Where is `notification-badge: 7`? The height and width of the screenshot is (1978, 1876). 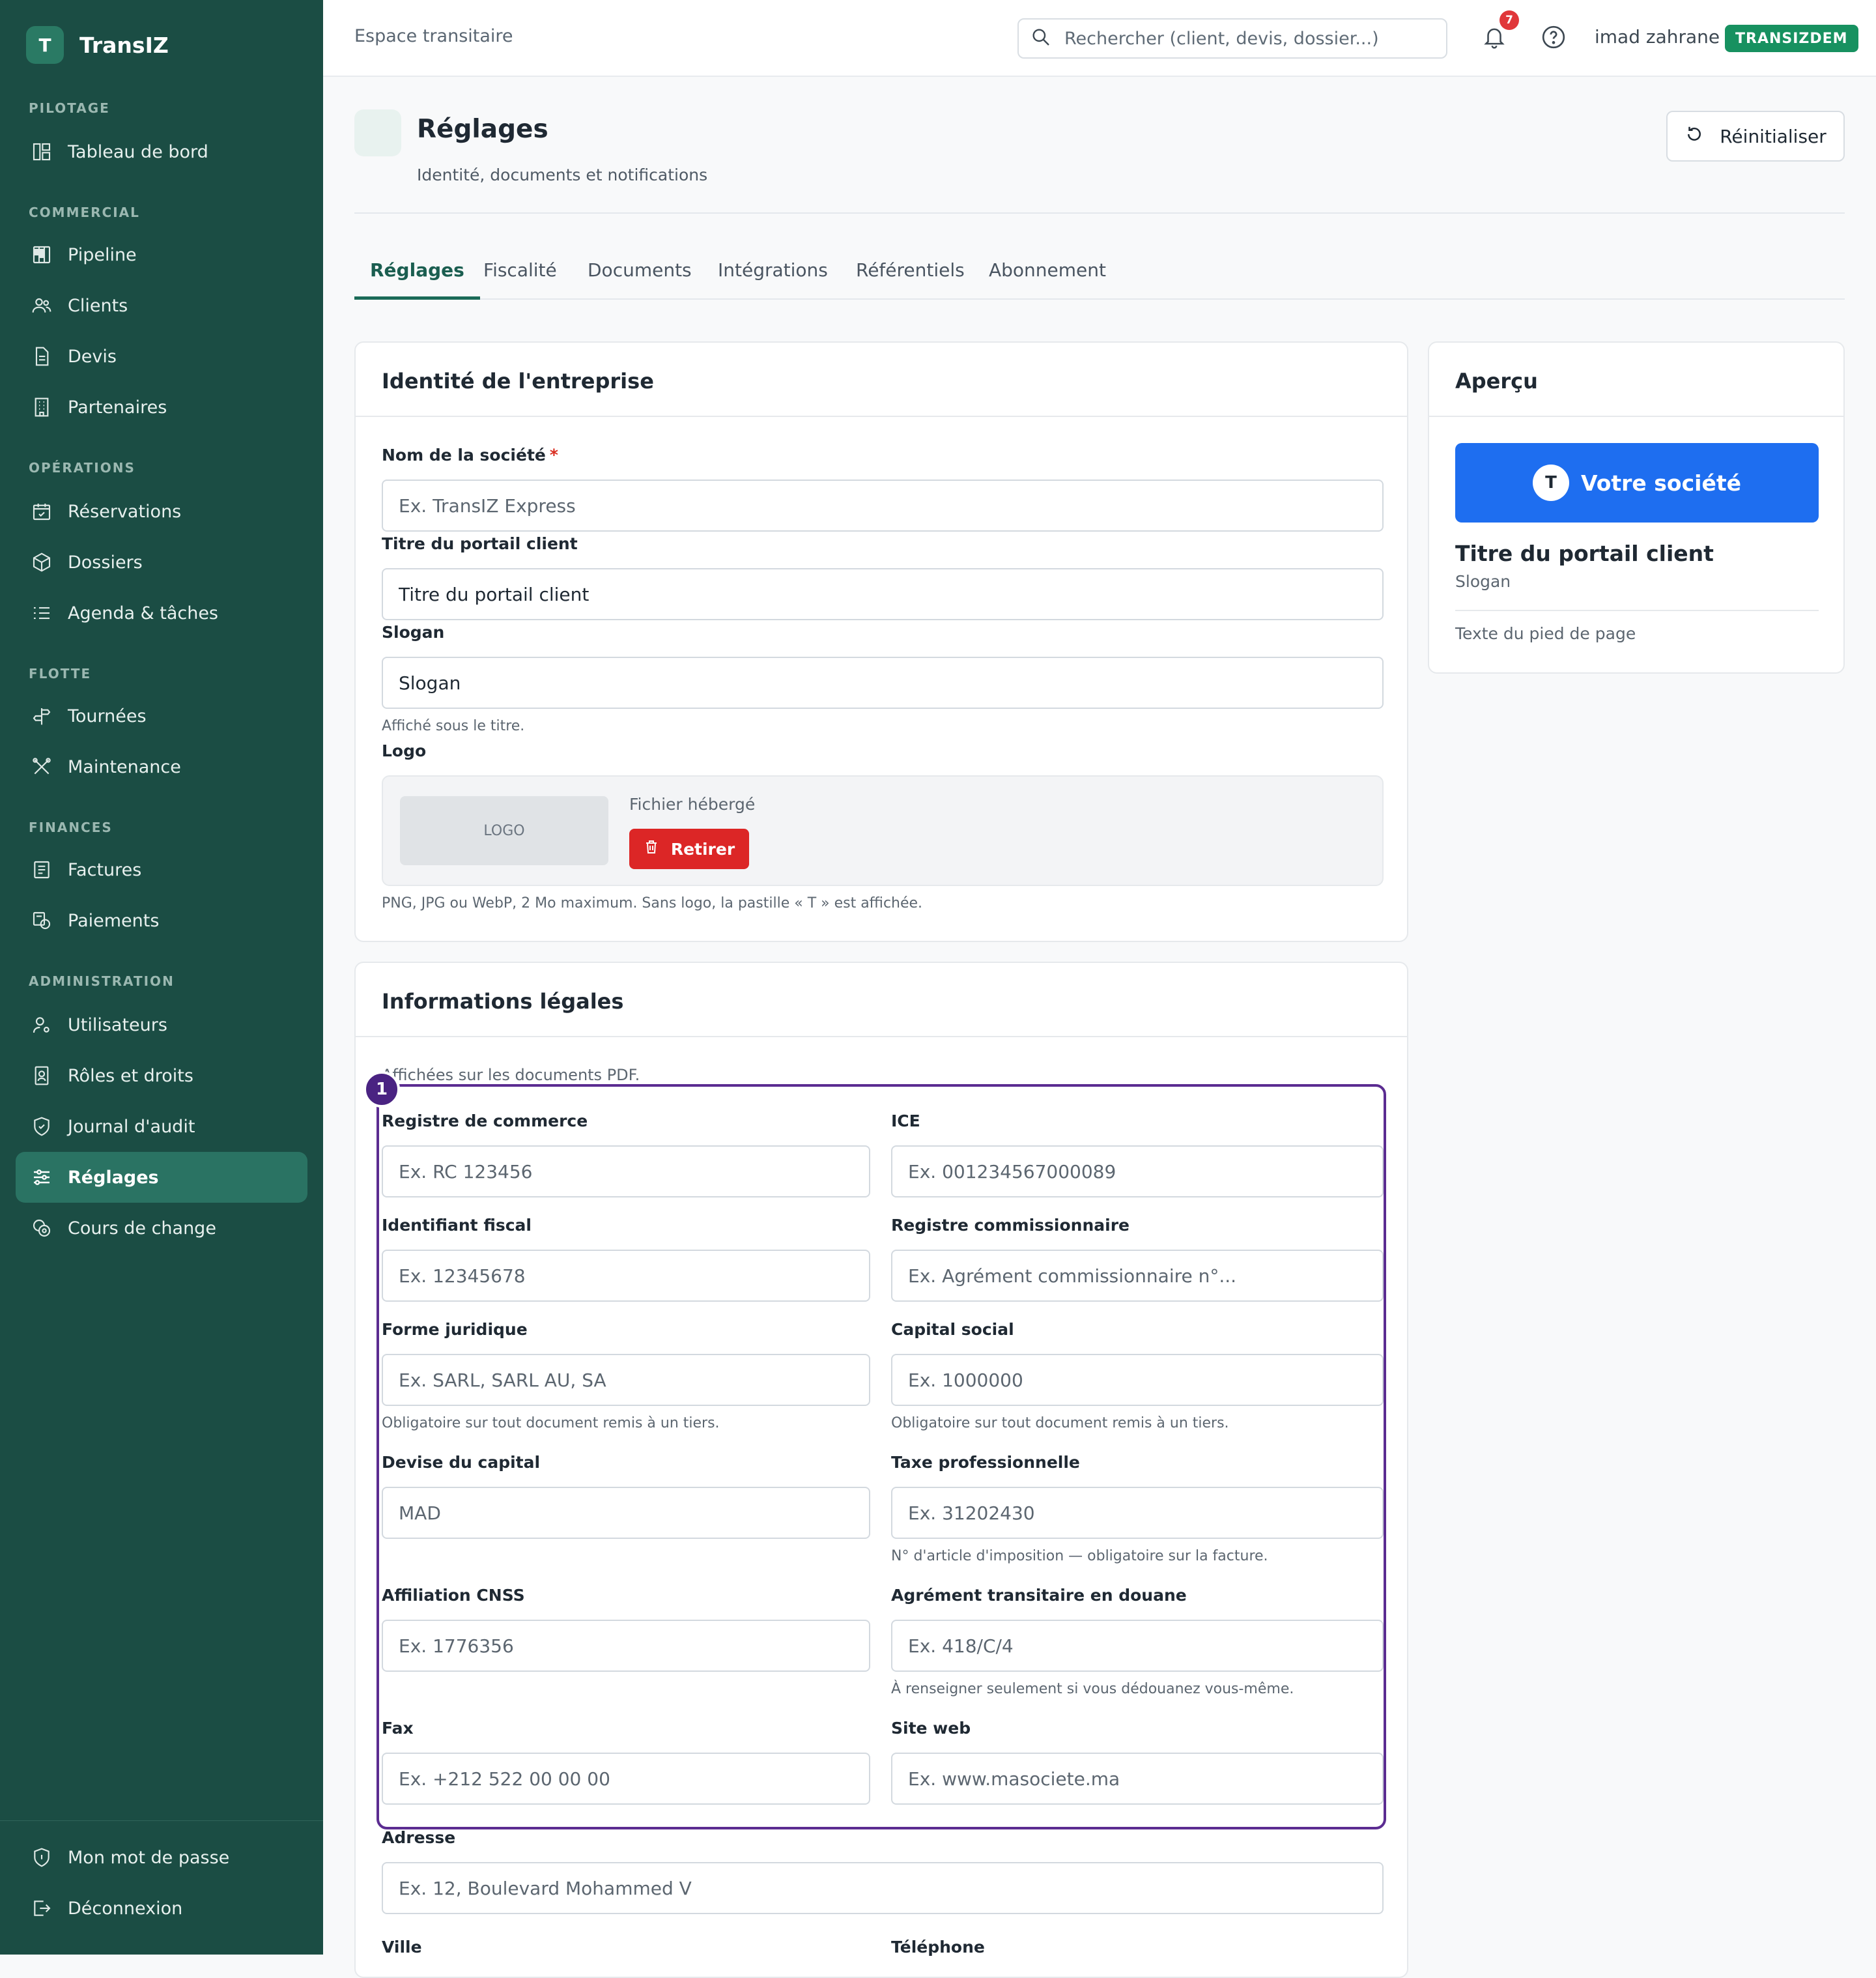
notification-badge: 7 is located at coordinates (1509, 20).